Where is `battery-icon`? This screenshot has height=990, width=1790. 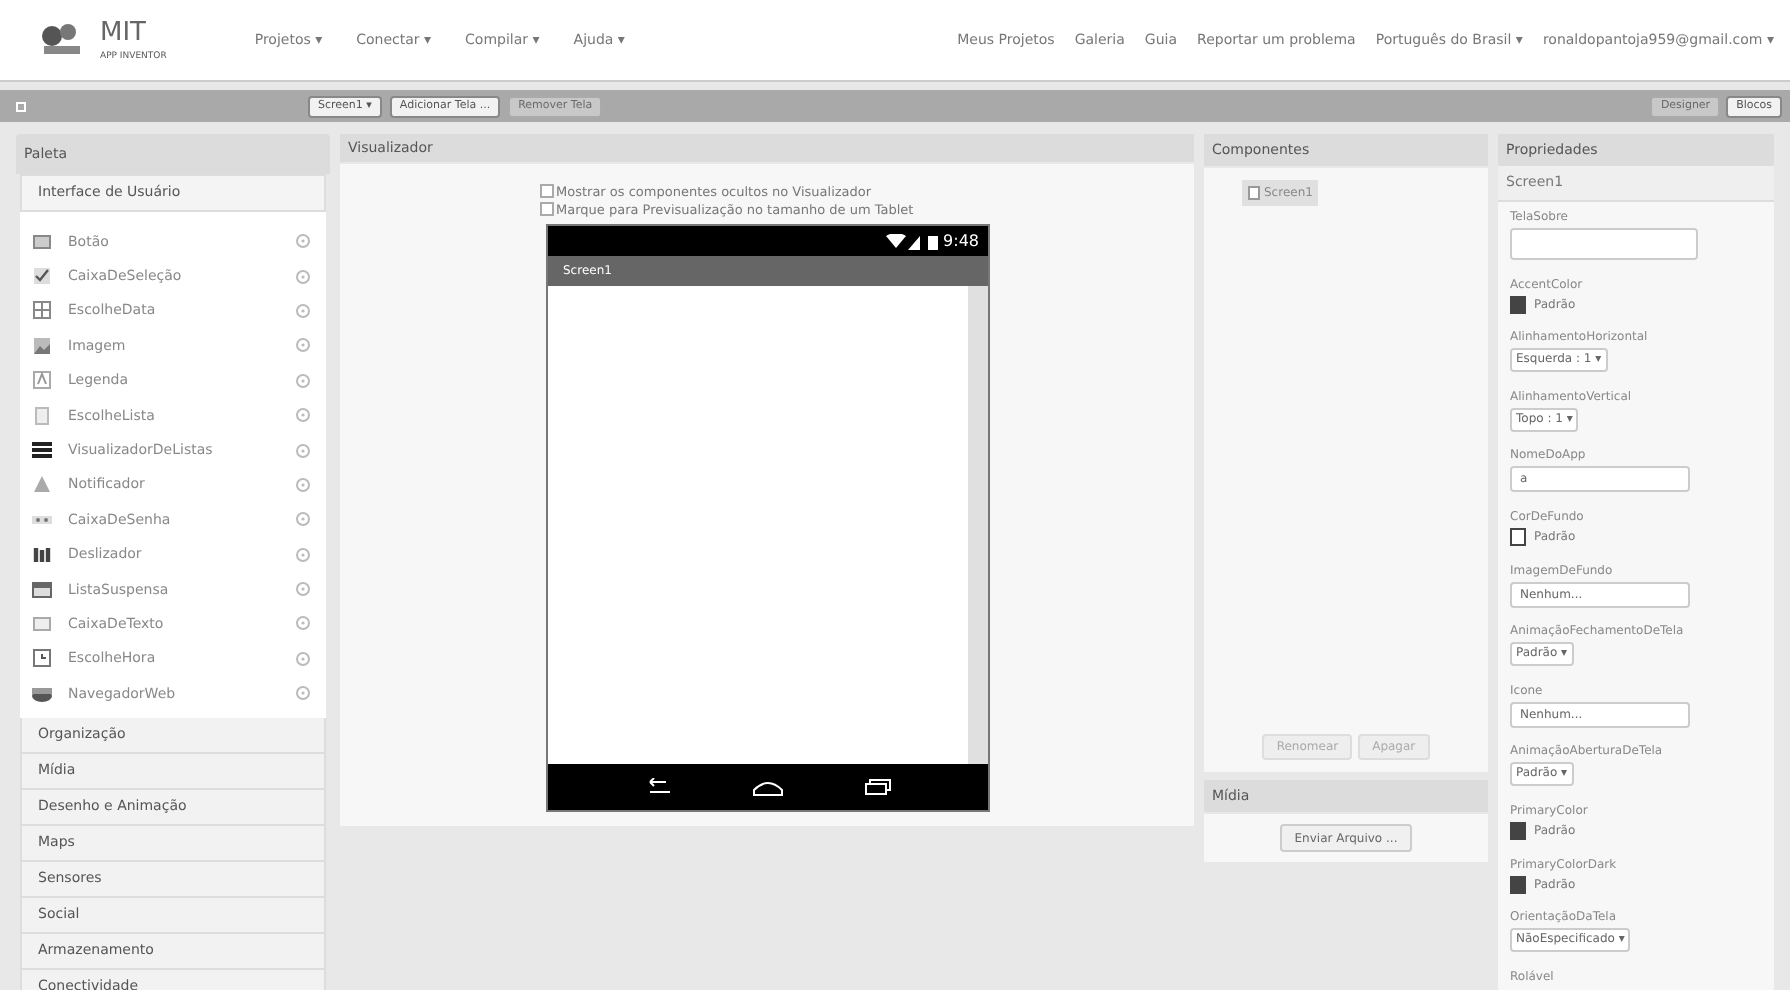
battery-icon is located at coordinates (932, 241).